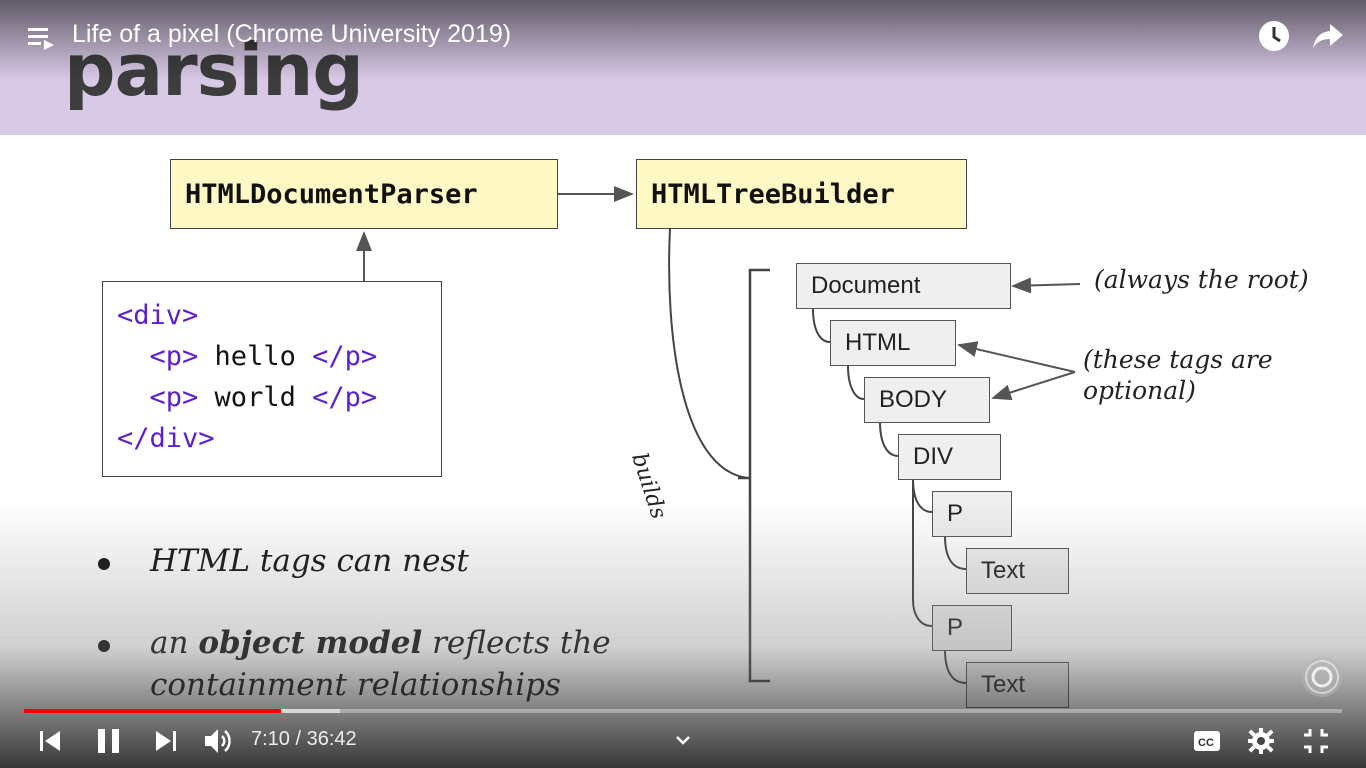  I want to click on html-tree-builder-box: HTMLTreeBuilder, so click(801, 194).